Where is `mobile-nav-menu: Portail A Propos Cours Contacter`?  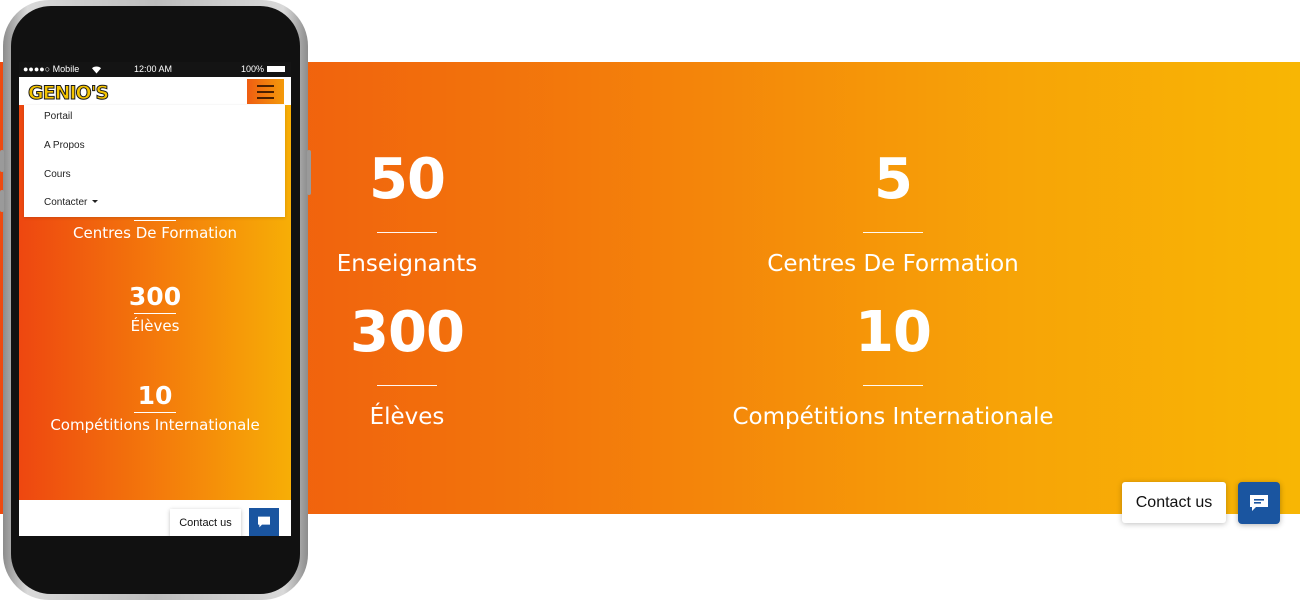 mobile-nav-menu: Portail A Propos Cours Contacter is located at coordinates (154, 161).